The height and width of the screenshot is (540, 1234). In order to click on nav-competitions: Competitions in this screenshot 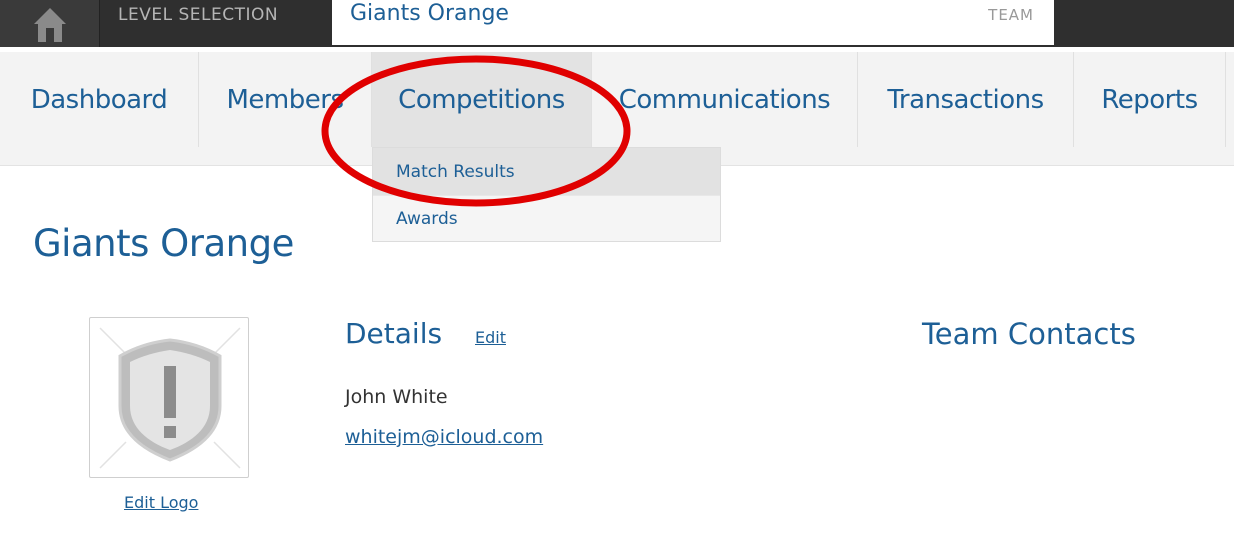, I will do `click(482, 99)`.